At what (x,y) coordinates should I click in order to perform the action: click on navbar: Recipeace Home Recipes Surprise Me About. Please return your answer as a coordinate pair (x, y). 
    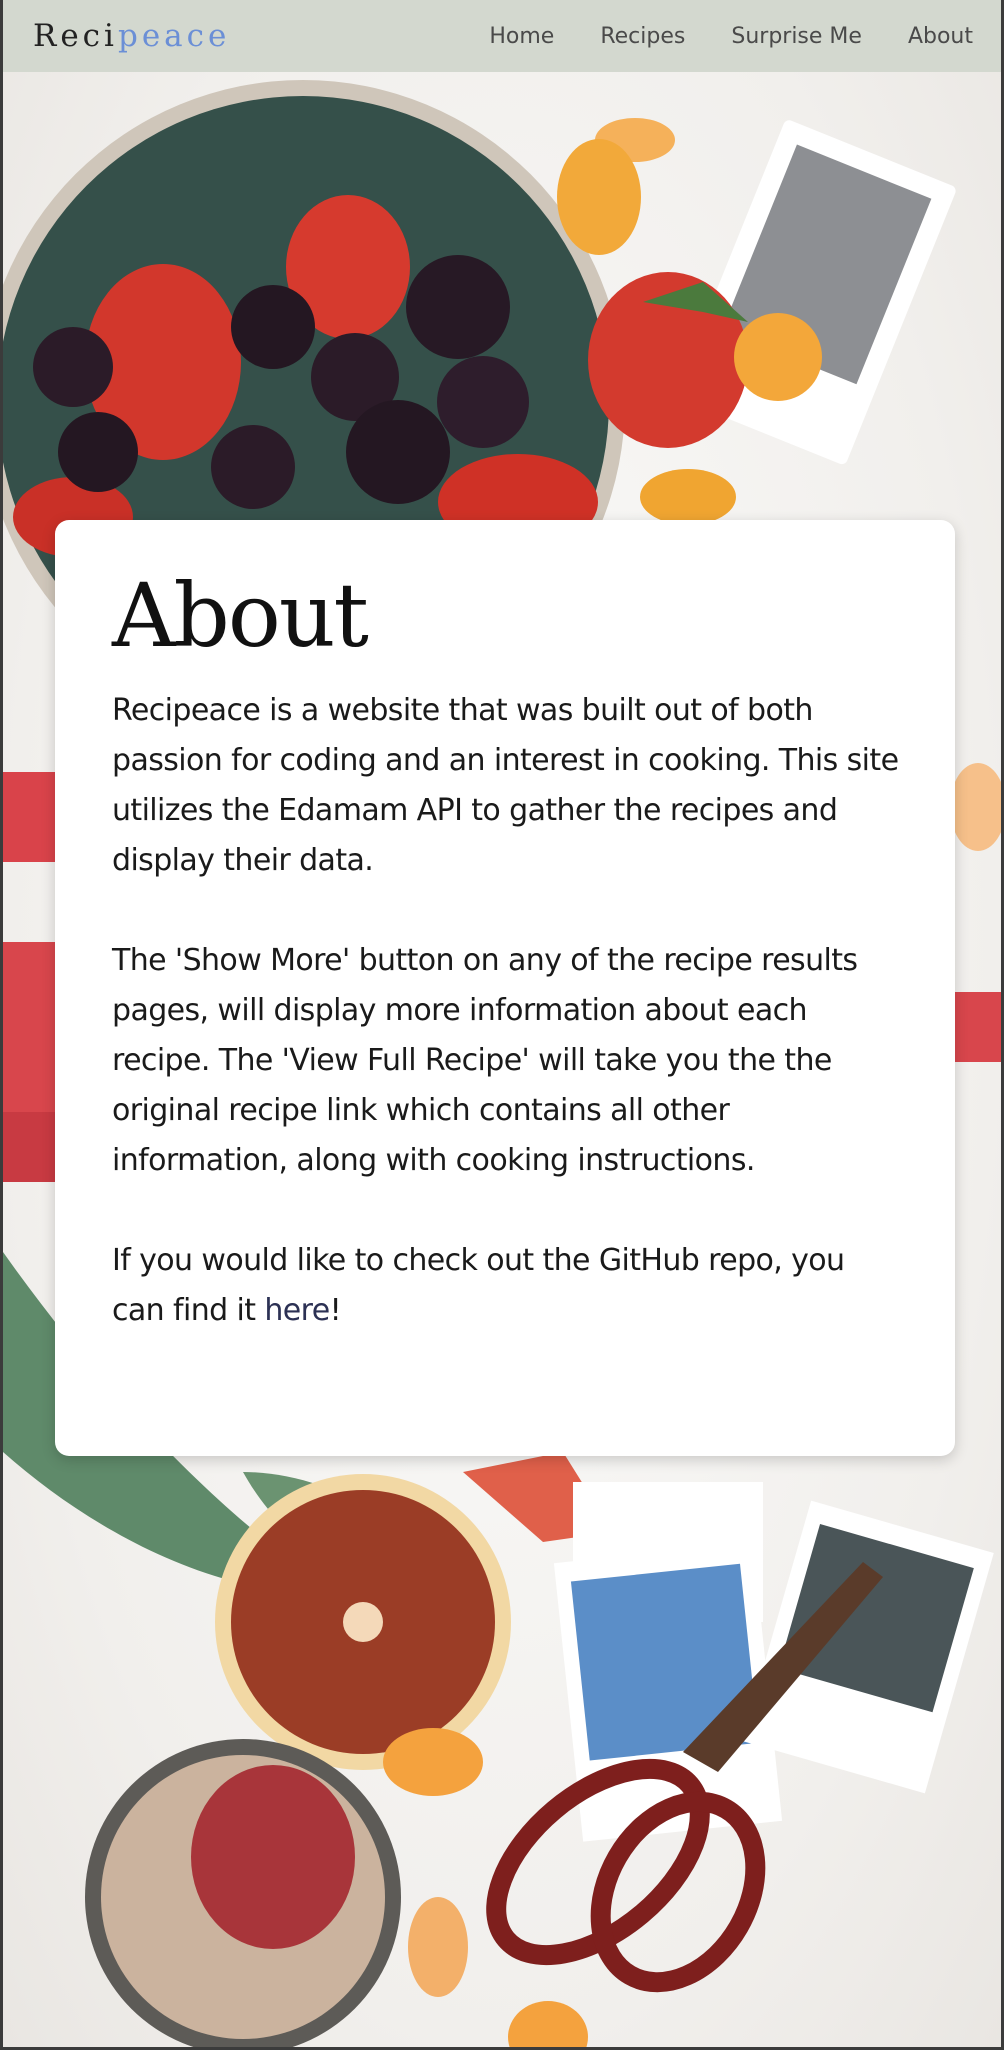
    Looking at the image, I should click on (502, 36).